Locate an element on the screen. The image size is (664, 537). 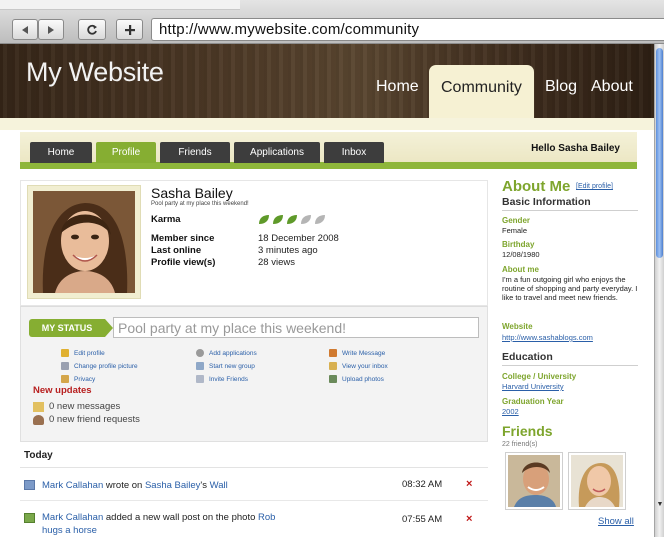
education-heading: Education is located at coordinates (570, 358).